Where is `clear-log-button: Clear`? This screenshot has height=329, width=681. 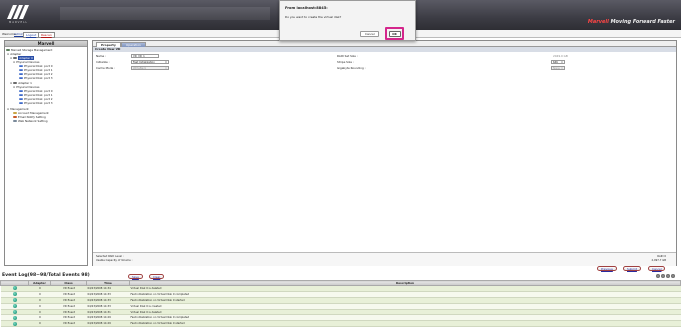
clear-log-button: Clear is located at coordinates (157, 276).